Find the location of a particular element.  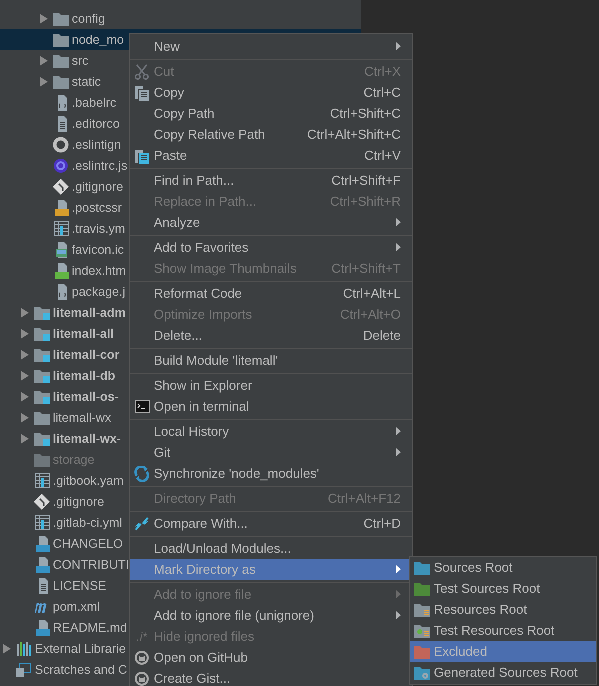

tree-item-label: litemall-os- is located at coordinates (86, 397).